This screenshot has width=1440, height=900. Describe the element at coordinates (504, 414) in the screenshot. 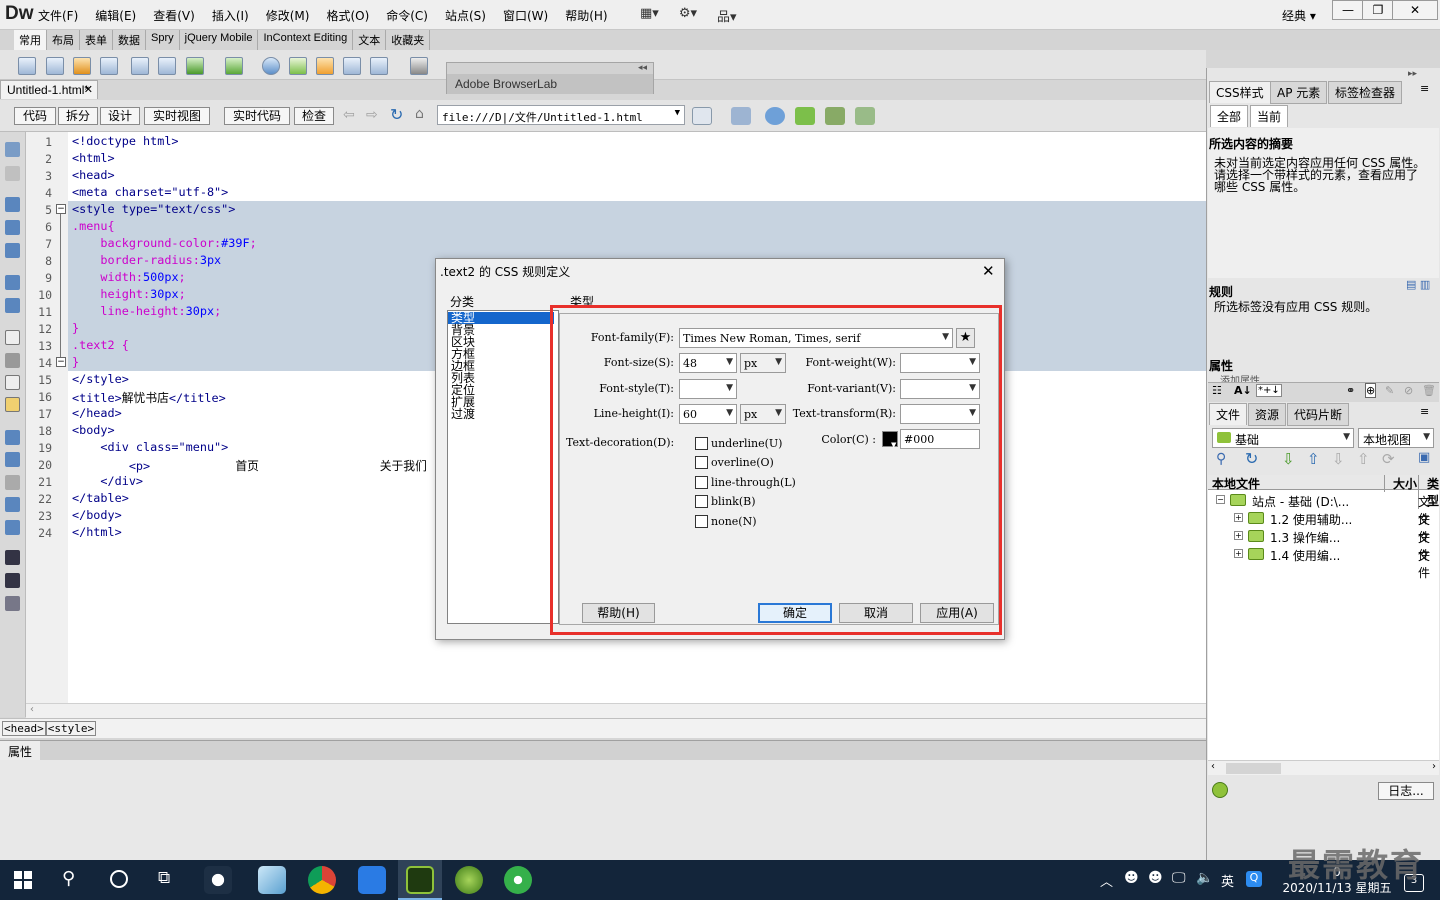

I see `category-item-transition: 过渡` at that location.